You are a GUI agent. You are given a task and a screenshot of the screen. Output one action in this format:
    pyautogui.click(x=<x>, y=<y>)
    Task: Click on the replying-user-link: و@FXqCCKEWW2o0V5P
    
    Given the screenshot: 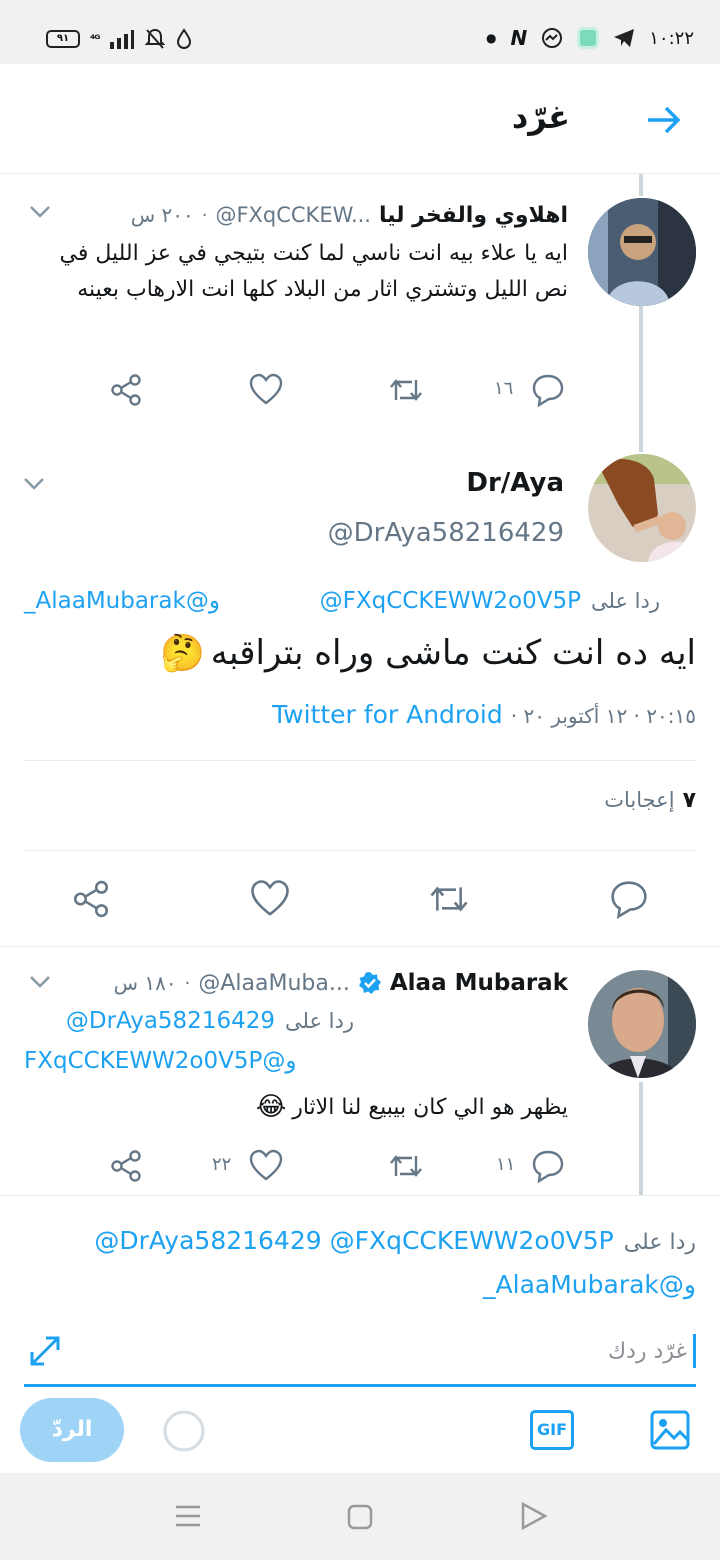 What is the action you would take?
    pyautogui.click(x=160, y=1061)
    